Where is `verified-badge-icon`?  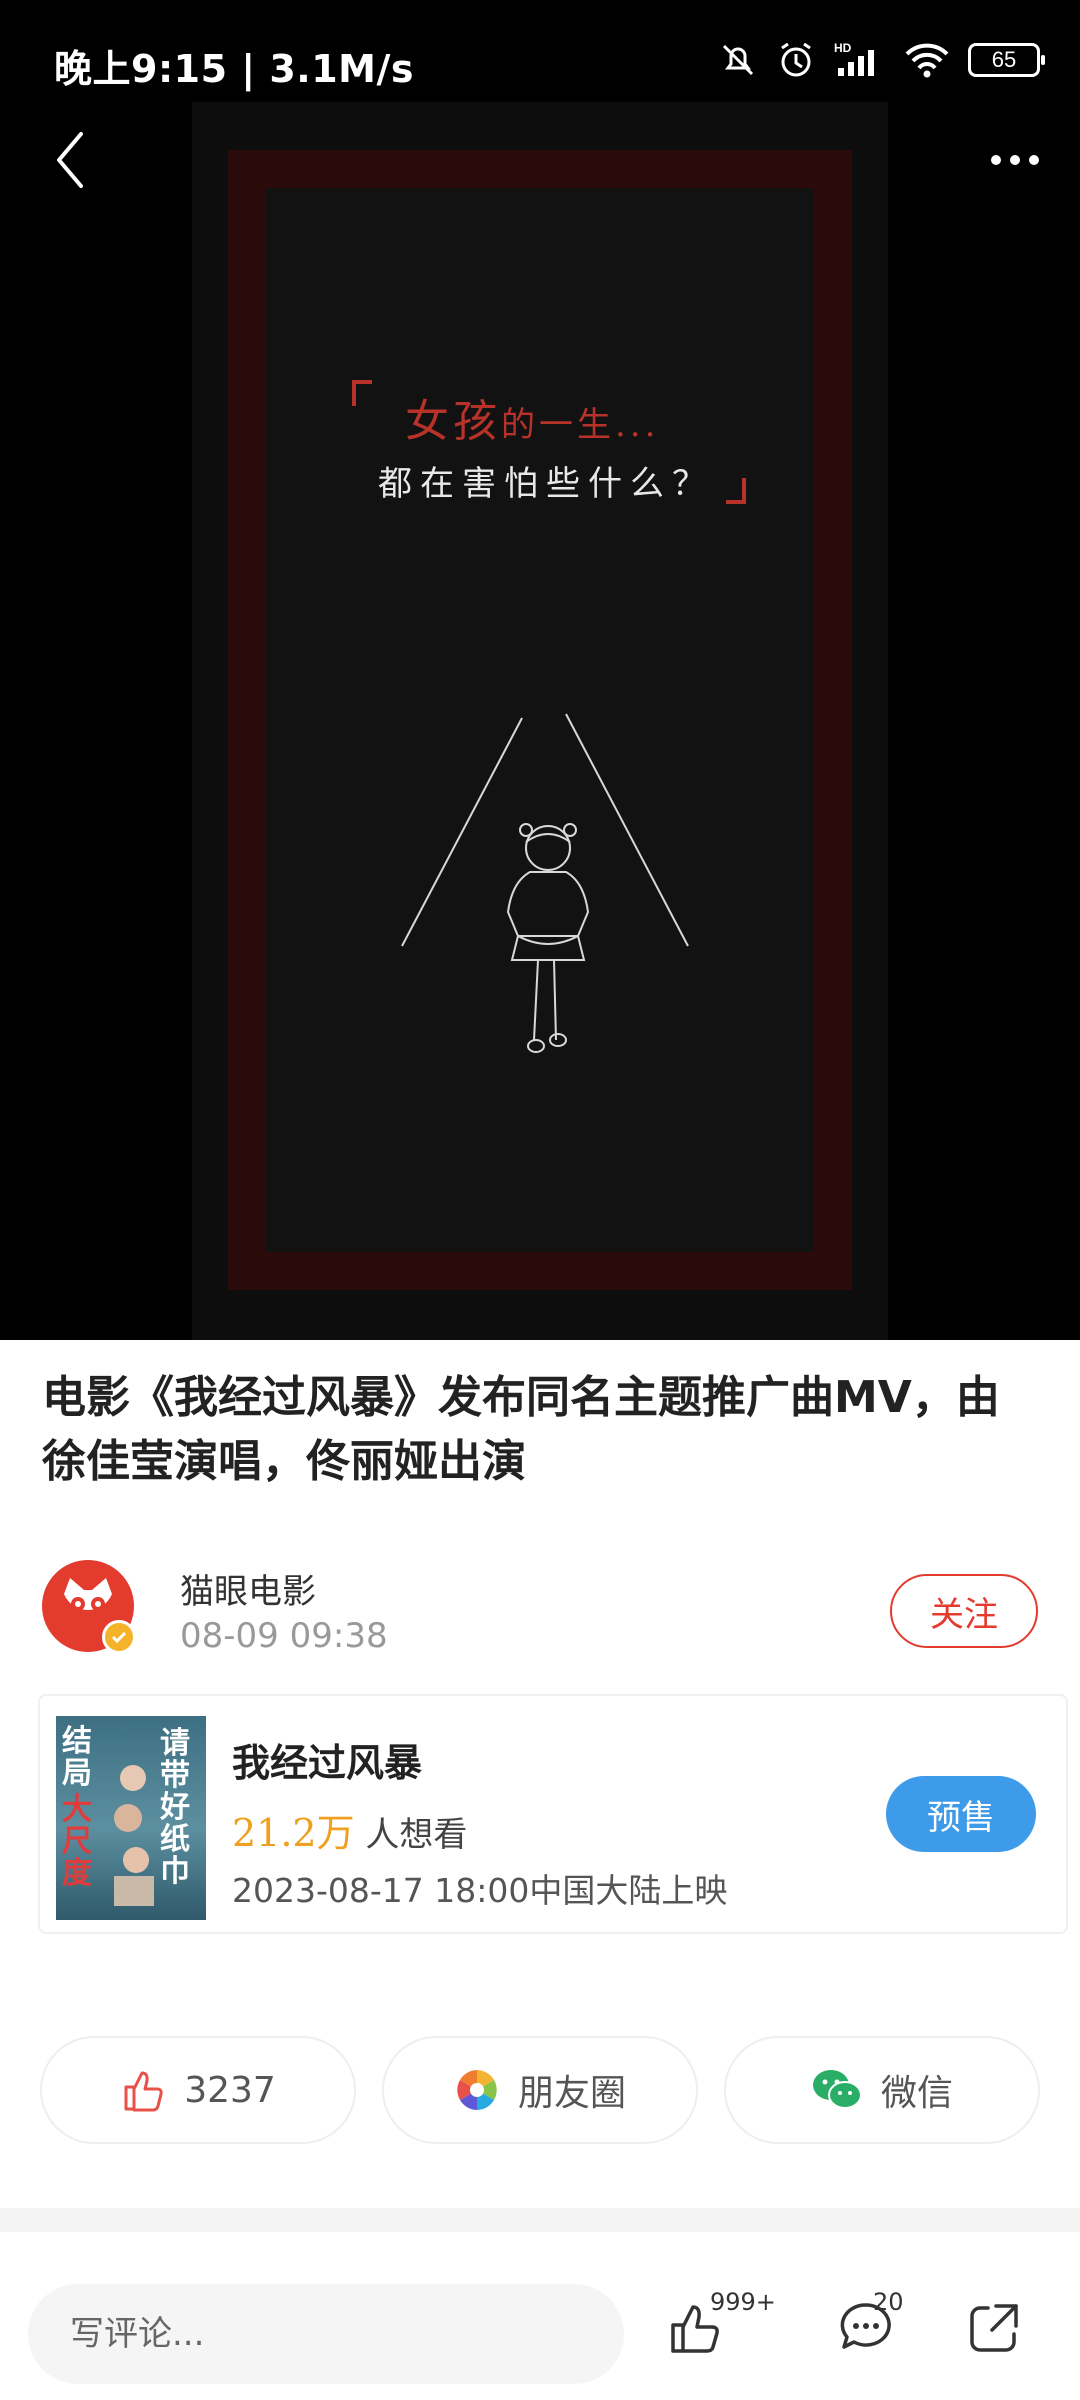 verified-badge-icon is located at coordinates (119, 1637).